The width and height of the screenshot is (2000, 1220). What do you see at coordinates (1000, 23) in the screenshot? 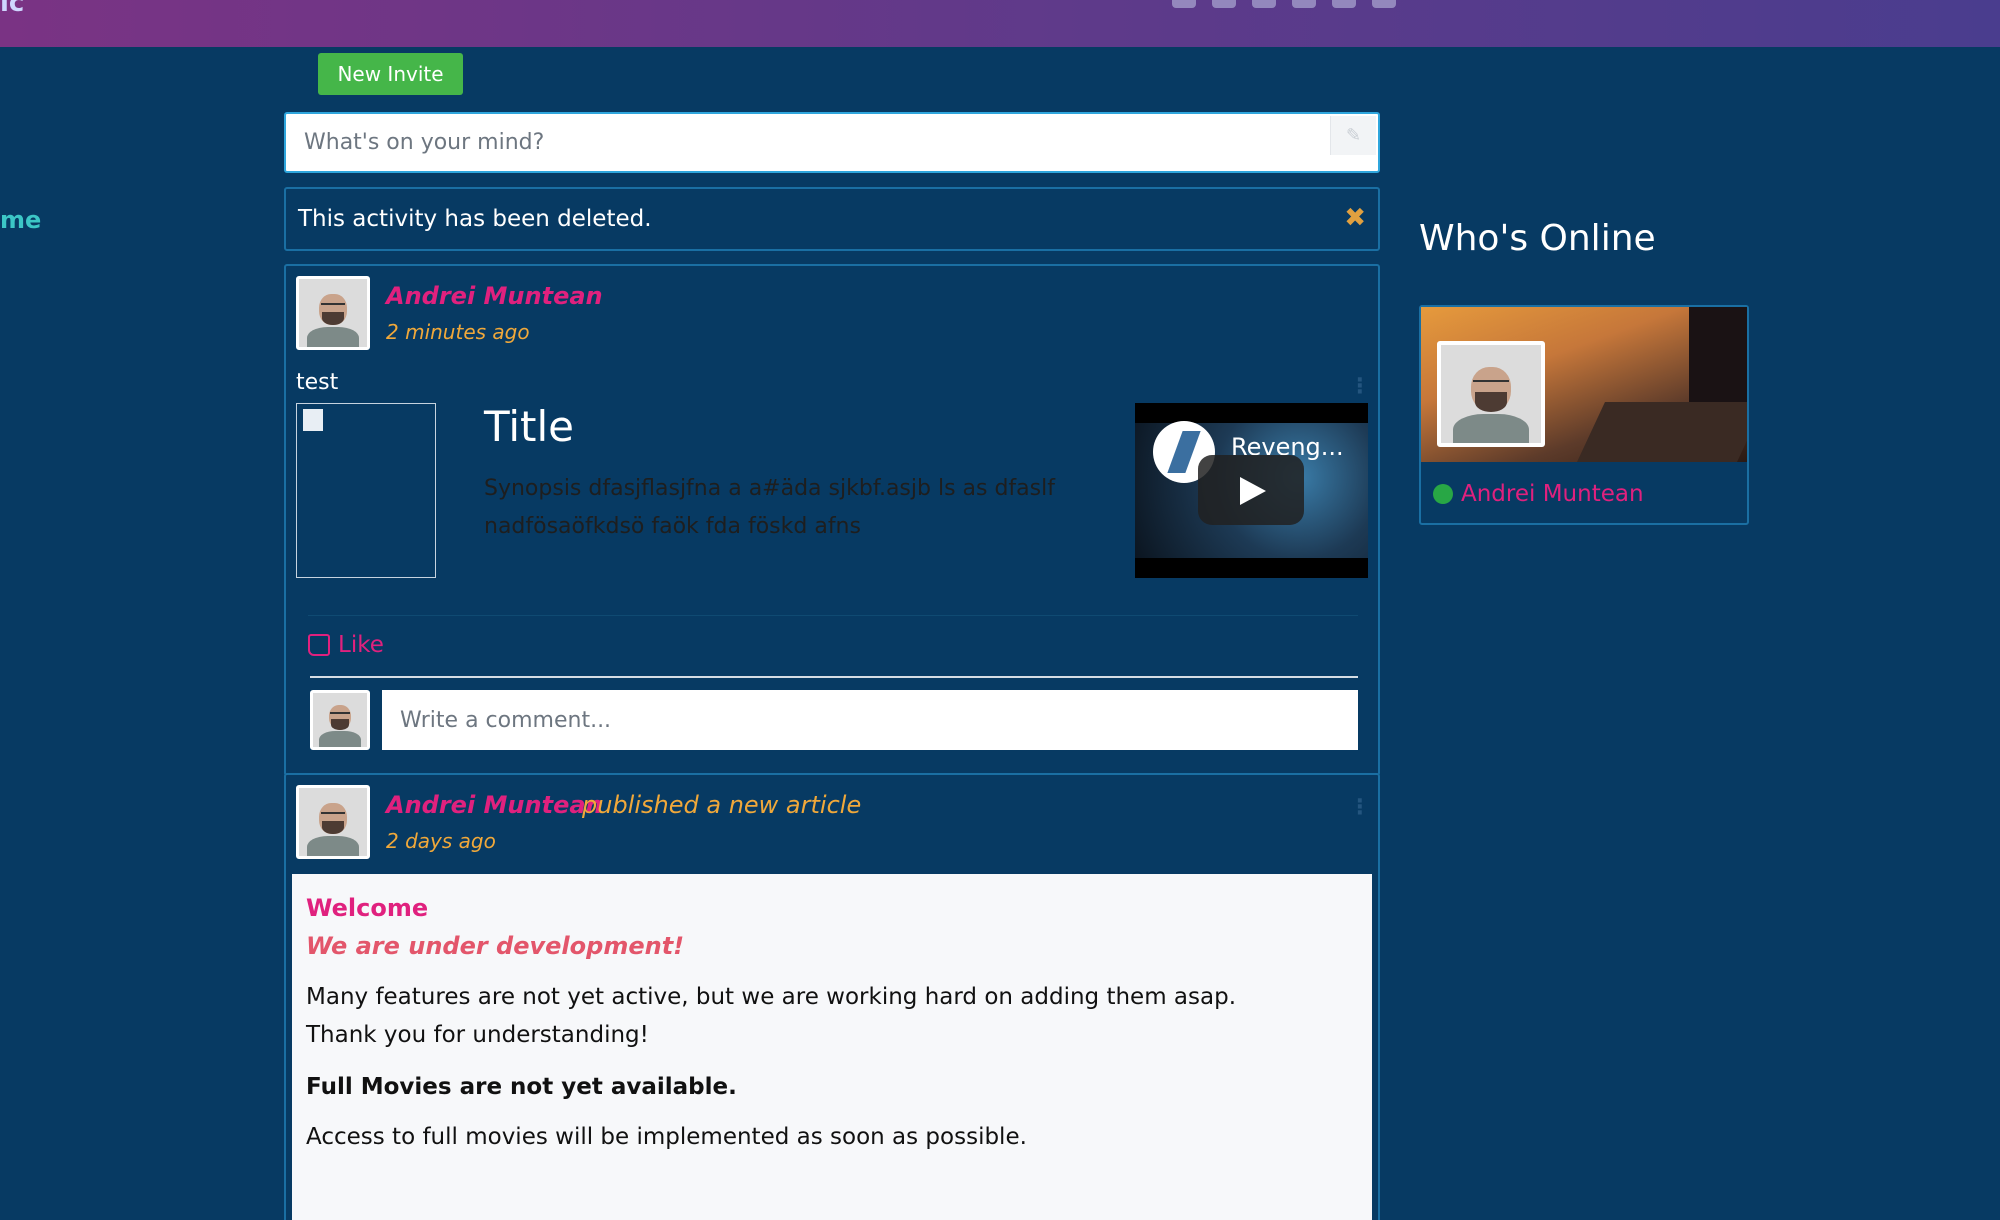
I see `top-navbar: ic` at bounding box center [1000, 23].